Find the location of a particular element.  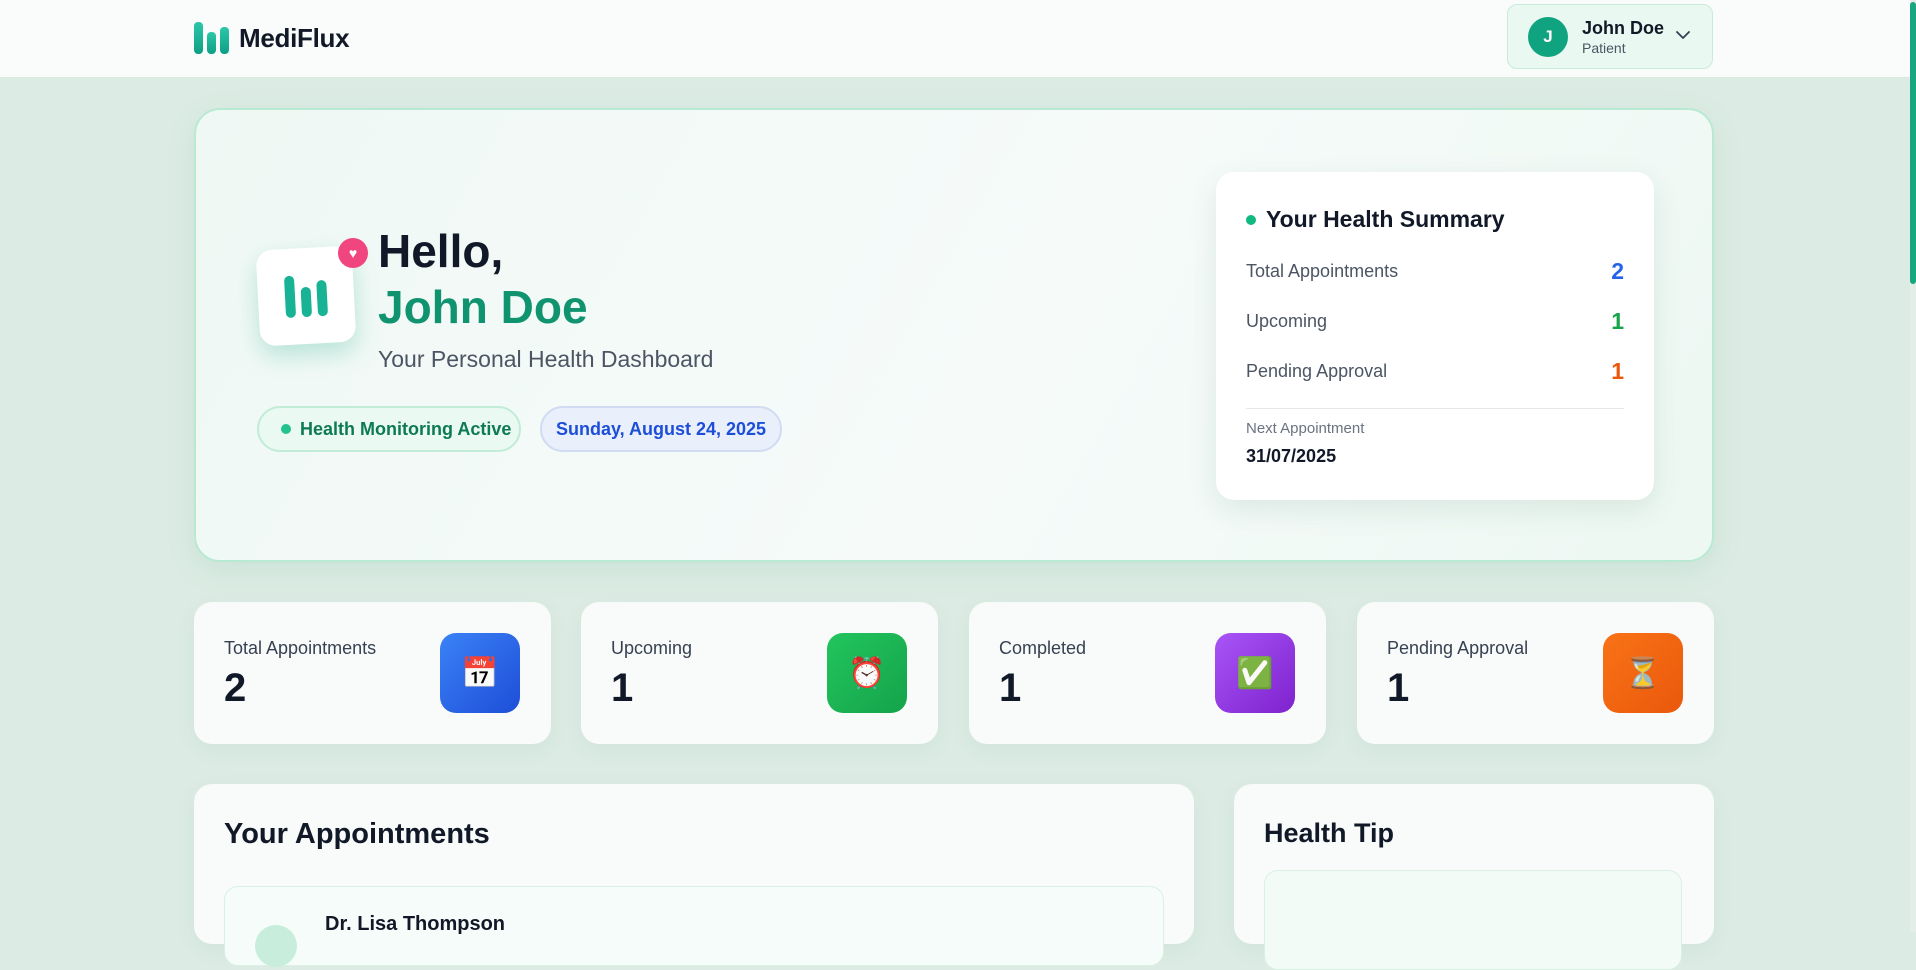

dashboard-subtitle: Your Personal Health Dashboard is located at coordinates (546, 359).